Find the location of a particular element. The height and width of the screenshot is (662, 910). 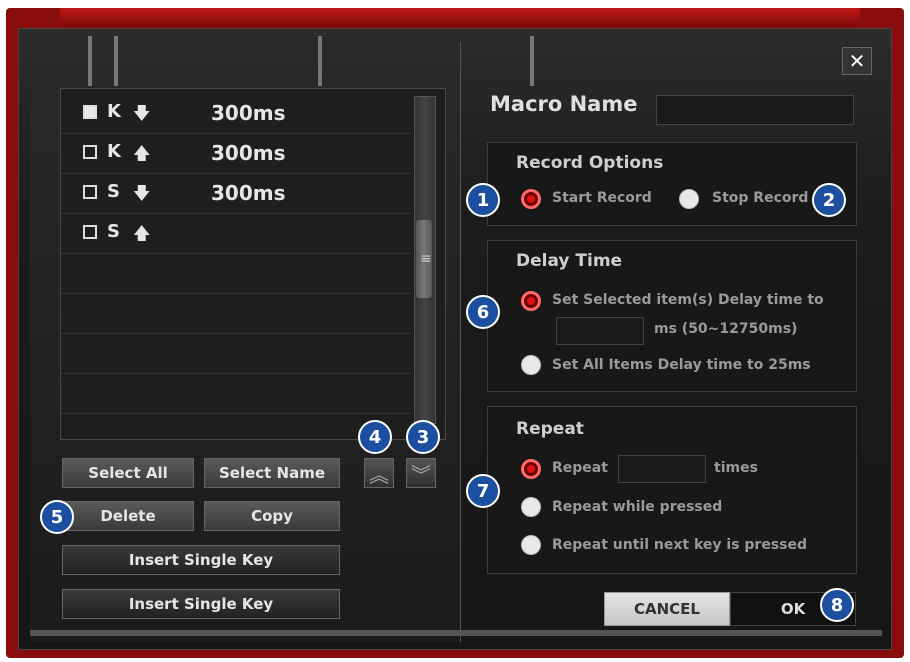

repeat-times-input is located at coordinates (662, 469).